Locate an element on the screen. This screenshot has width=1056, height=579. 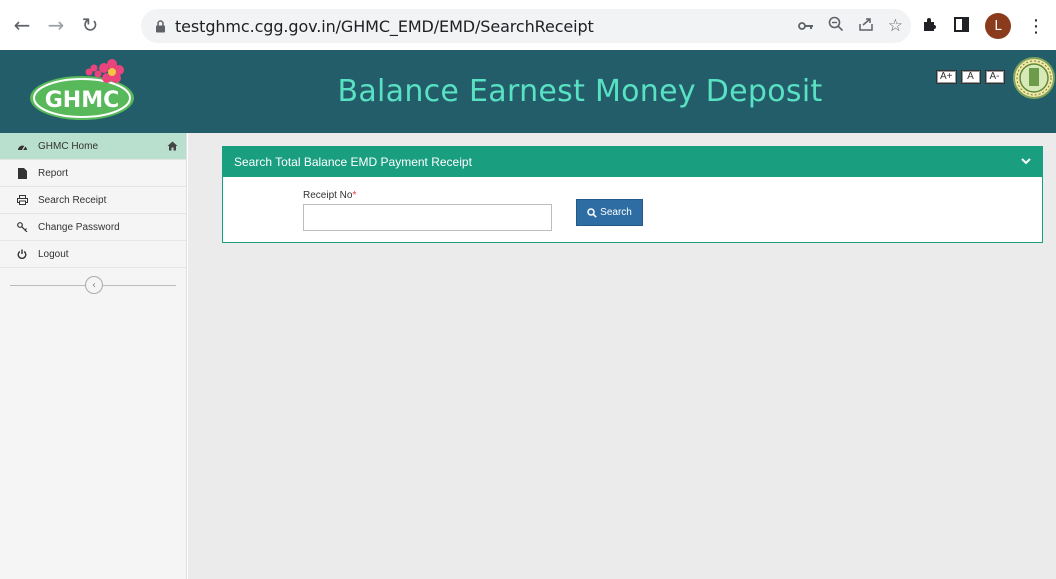
menu-kebab-icon: ⋮ is located at coordinates (1036, 26).